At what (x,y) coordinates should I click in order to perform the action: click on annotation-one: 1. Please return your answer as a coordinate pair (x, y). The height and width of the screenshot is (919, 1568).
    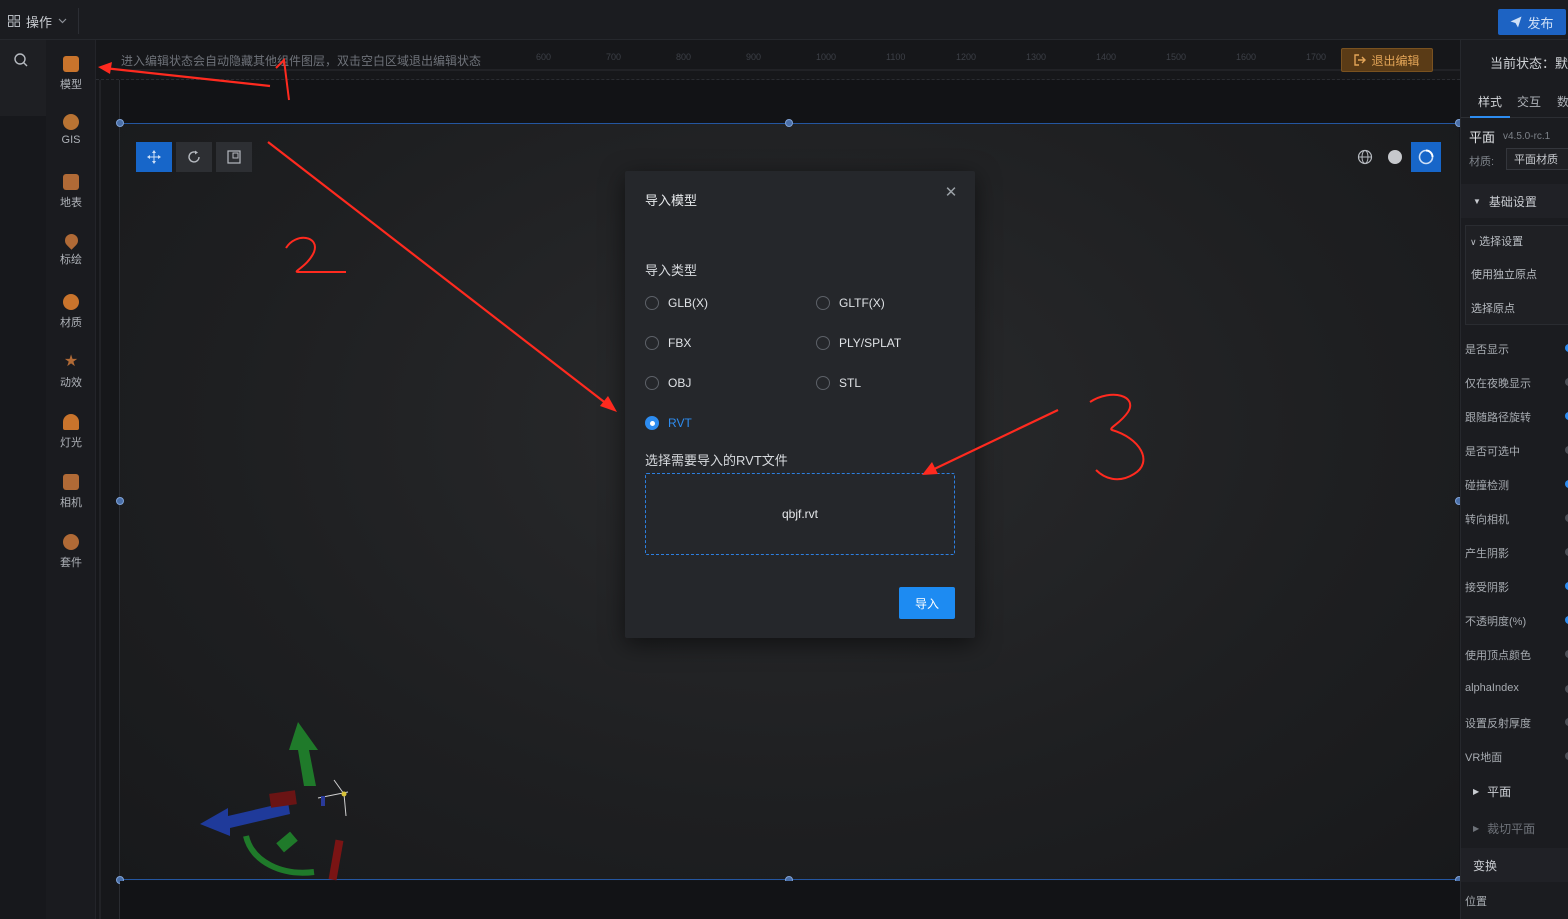
    Looking at the image, I should click on (4, 2).